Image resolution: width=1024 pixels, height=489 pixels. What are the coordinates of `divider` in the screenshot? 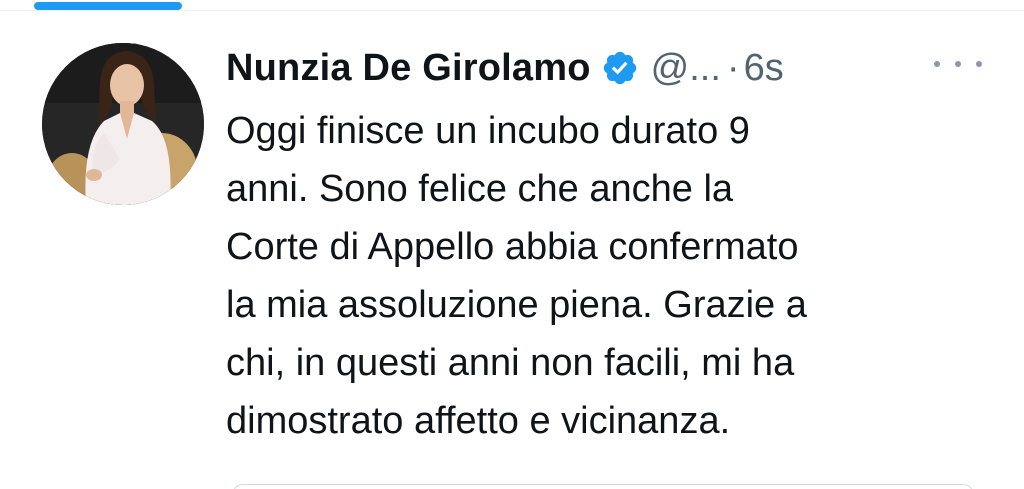 It's located at (512, 10).